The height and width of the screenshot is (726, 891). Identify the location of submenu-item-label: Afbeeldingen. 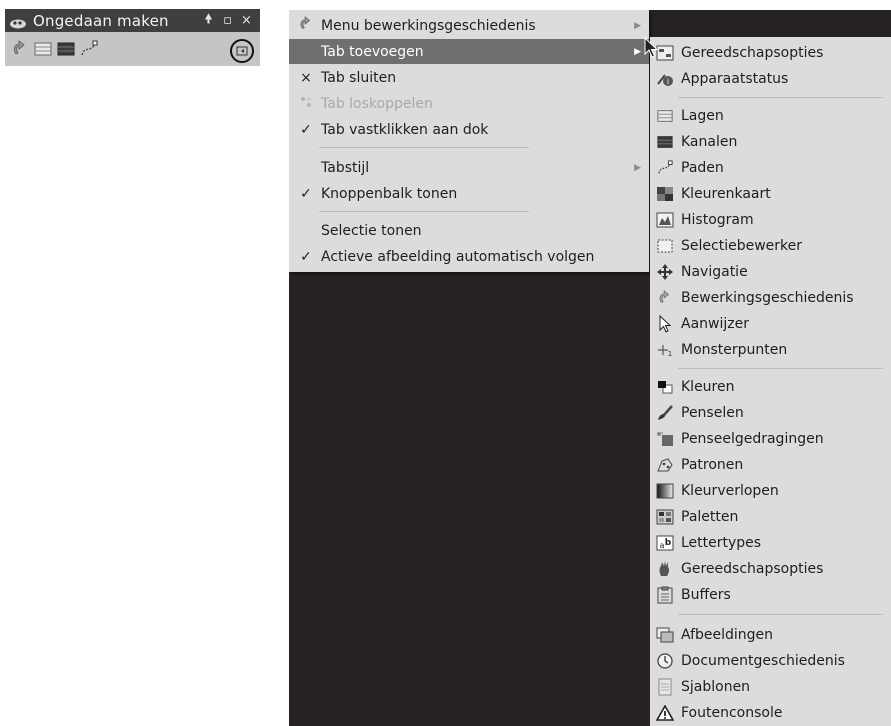
(727, 635).